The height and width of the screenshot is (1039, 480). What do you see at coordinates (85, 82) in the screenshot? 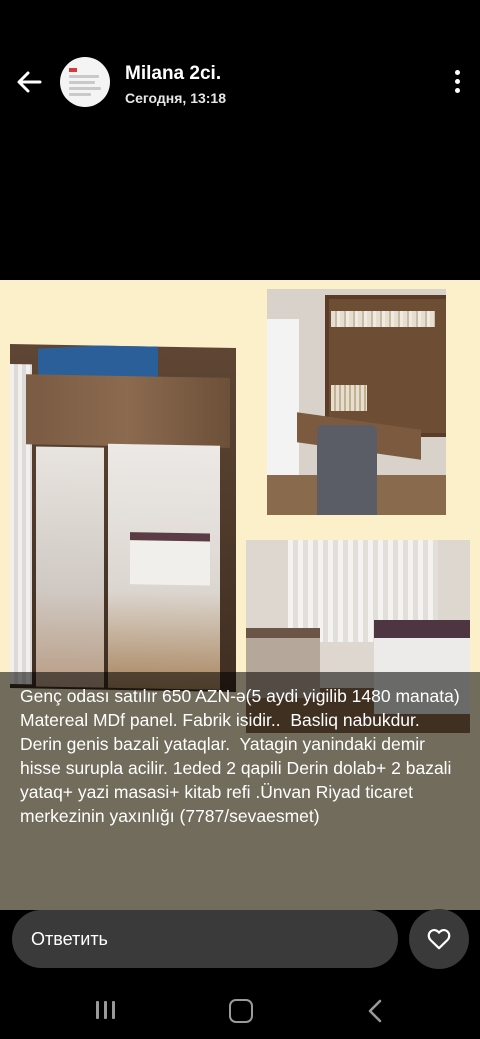
I see `avatar` at bounding box center [85, 82].